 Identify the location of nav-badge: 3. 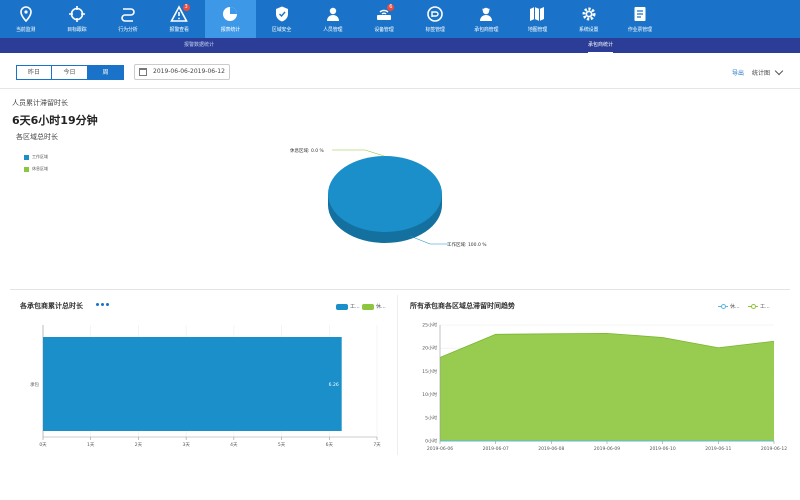
(186, 7).